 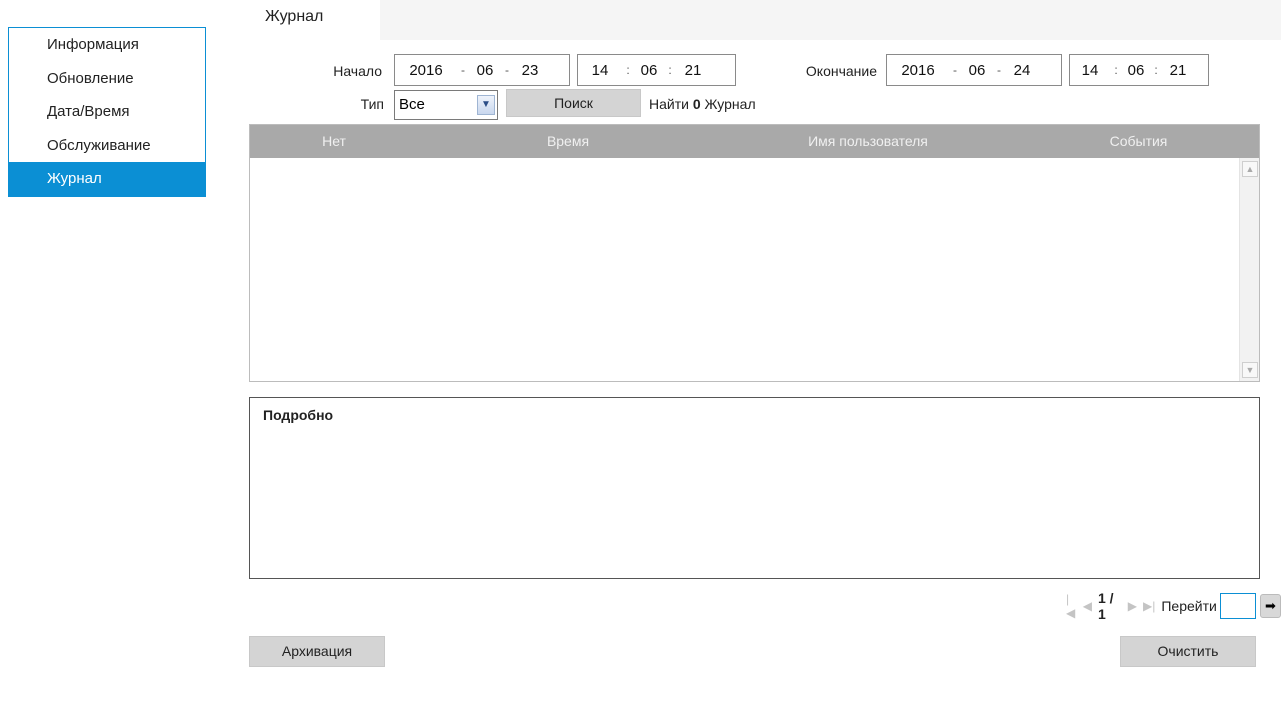 I want to click on clear-button: Очистить, so click(x=1188, y=651).